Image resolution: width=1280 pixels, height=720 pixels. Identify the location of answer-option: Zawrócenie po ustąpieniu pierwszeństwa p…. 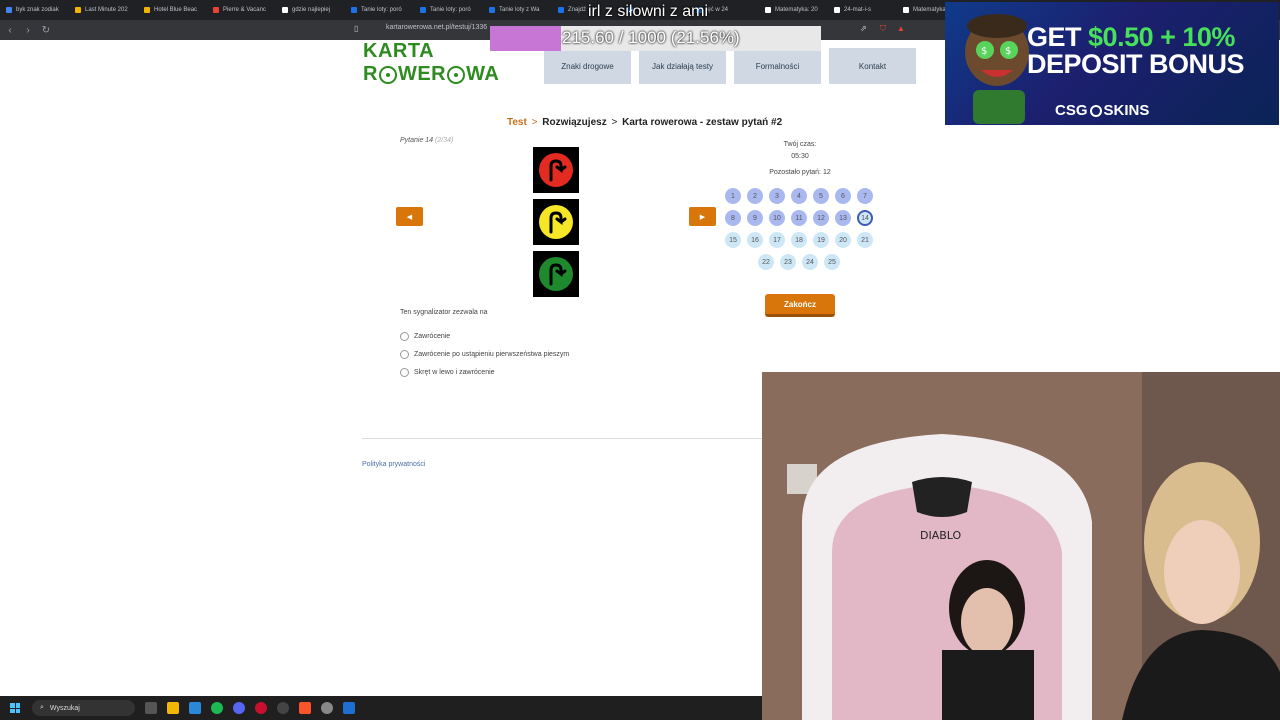
(484, 354).